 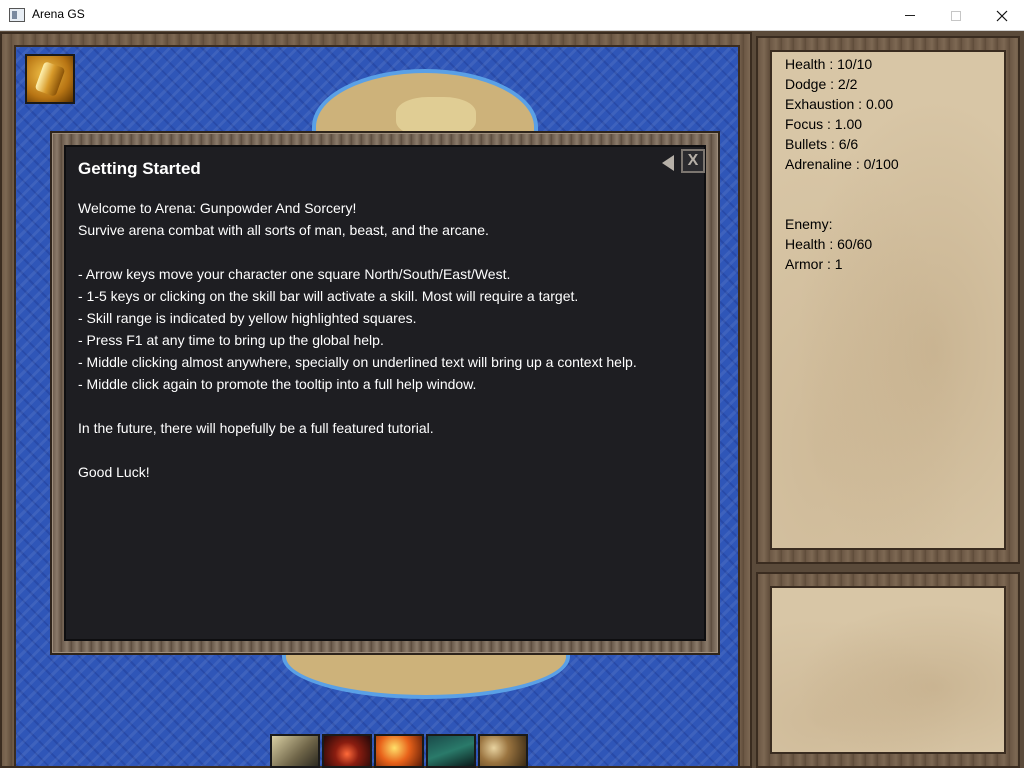 I want to click on bullets-skill-icon, so click(x=503, y=751).